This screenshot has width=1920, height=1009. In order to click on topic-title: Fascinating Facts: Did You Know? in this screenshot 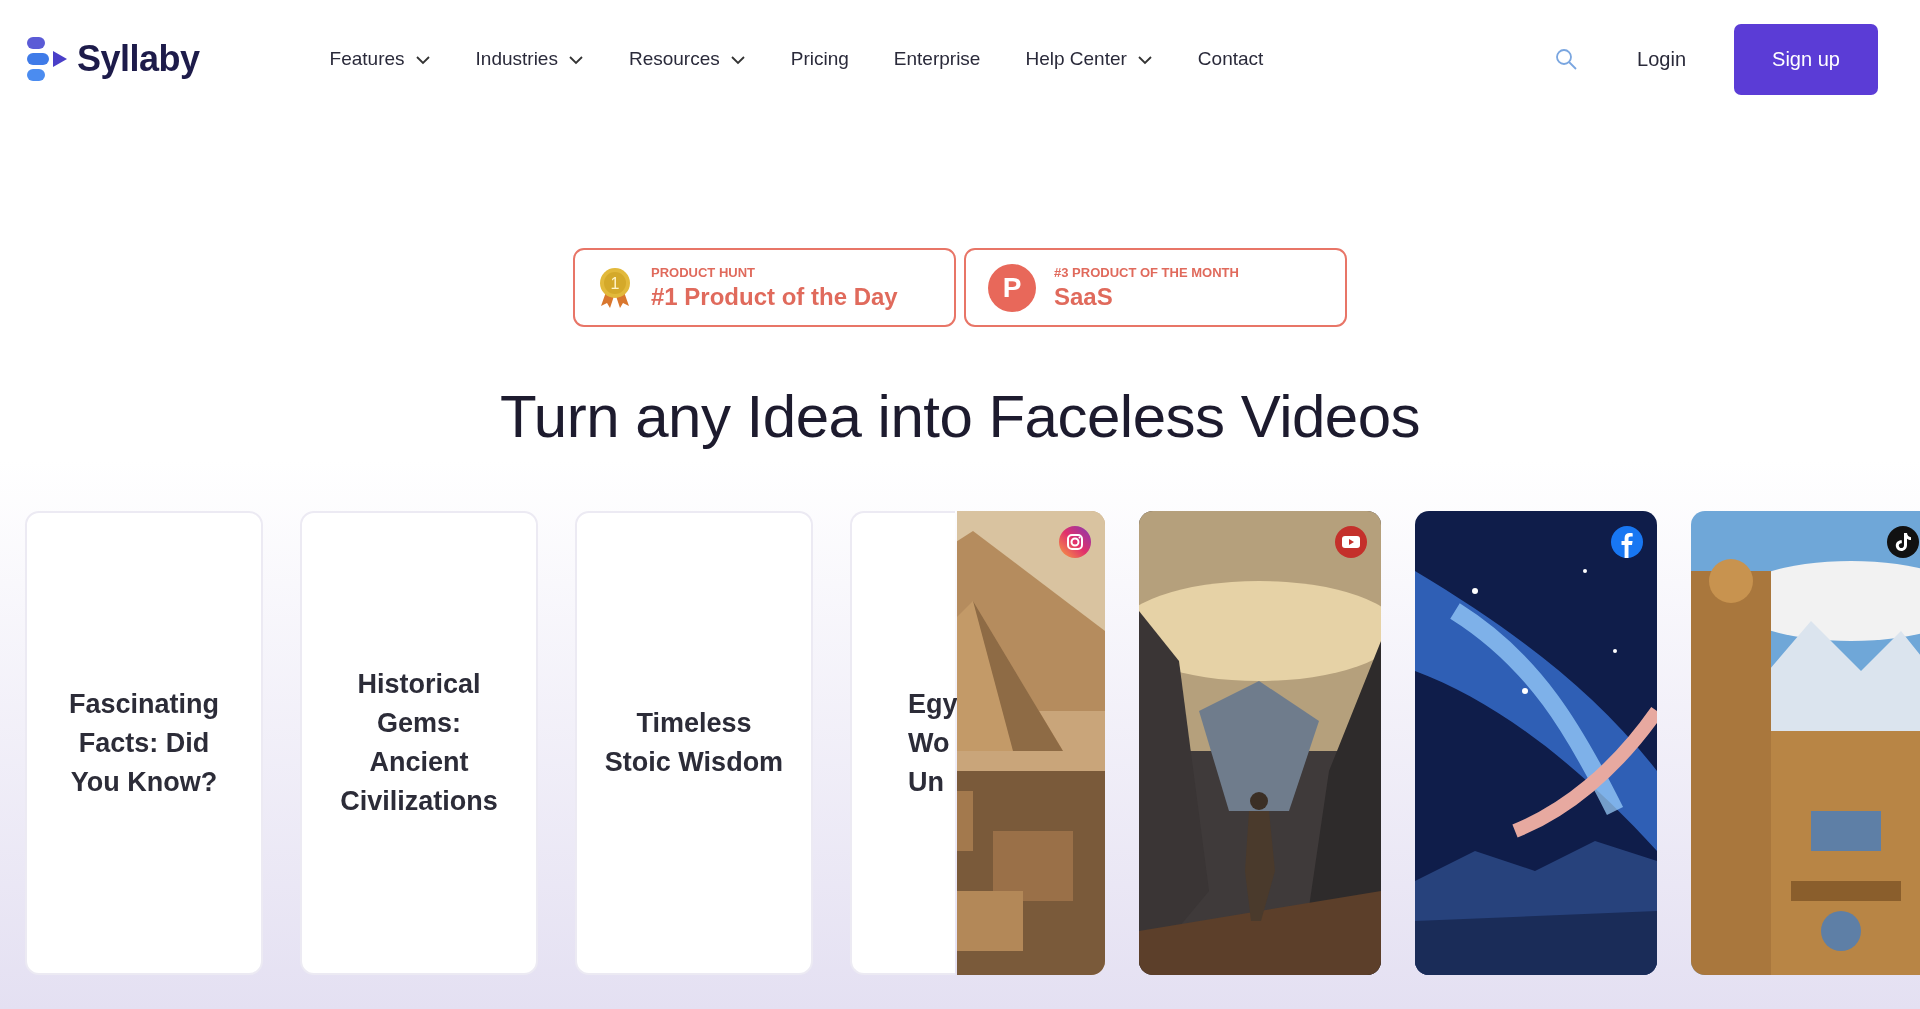, I will do `click(144, 743)`.